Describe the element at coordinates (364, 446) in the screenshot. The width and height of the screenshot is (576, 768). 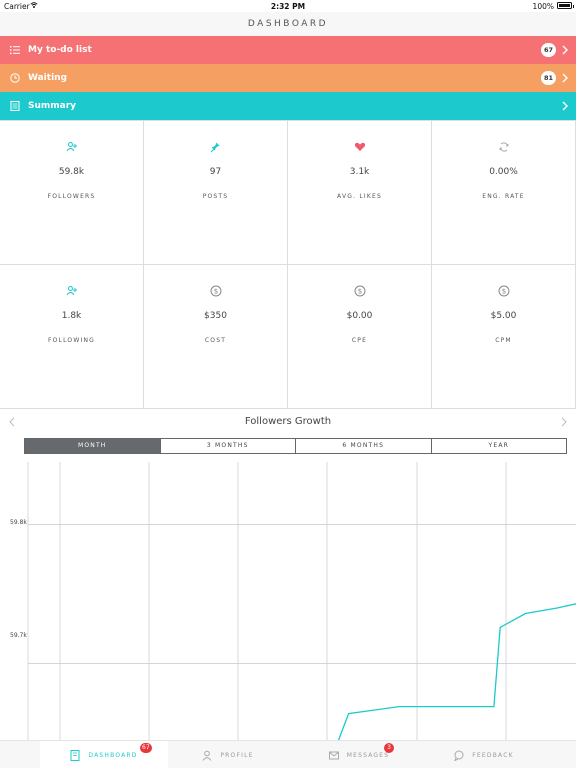
I see `segment-6-months: 6 MONTHS` at that location.